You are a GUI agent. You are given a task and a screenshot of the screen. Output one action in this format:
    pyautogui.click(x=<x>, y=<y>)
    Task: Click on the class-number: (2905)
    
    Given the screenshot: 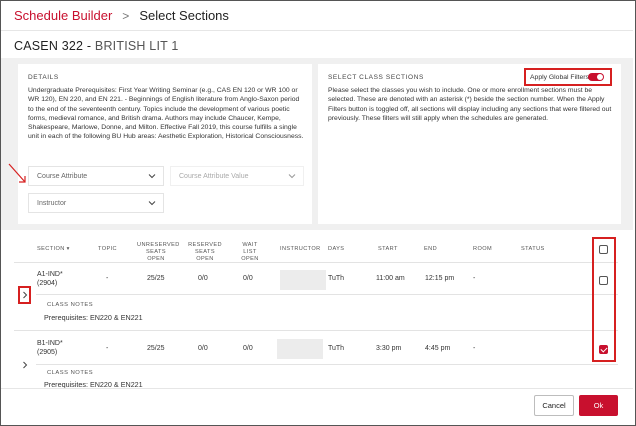 What is the action you would take?
    pyautogui.click(x=47, y=352)
    